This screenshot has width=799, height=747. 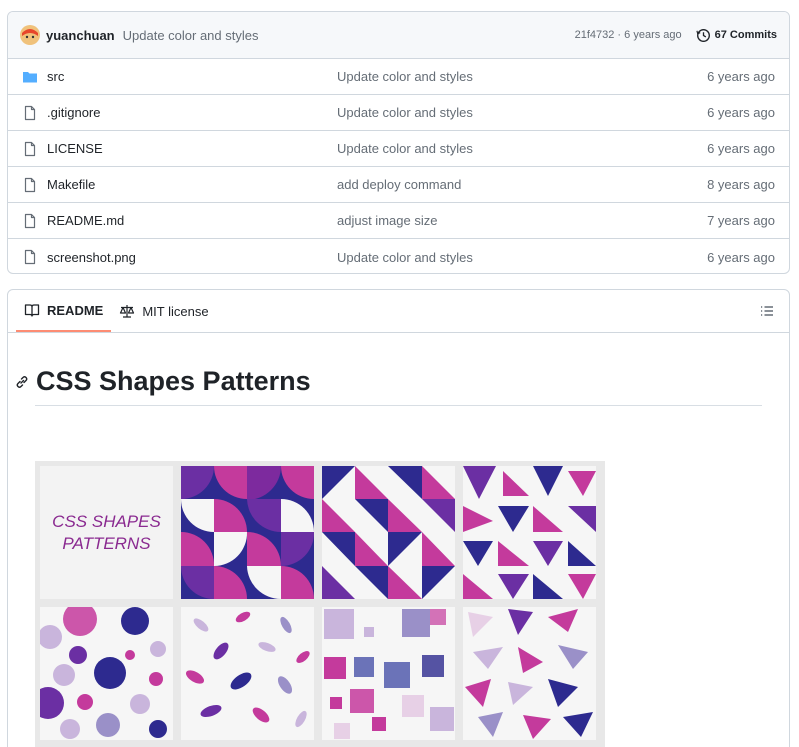 I want to click on link-icon, so click(x=22, y=382).